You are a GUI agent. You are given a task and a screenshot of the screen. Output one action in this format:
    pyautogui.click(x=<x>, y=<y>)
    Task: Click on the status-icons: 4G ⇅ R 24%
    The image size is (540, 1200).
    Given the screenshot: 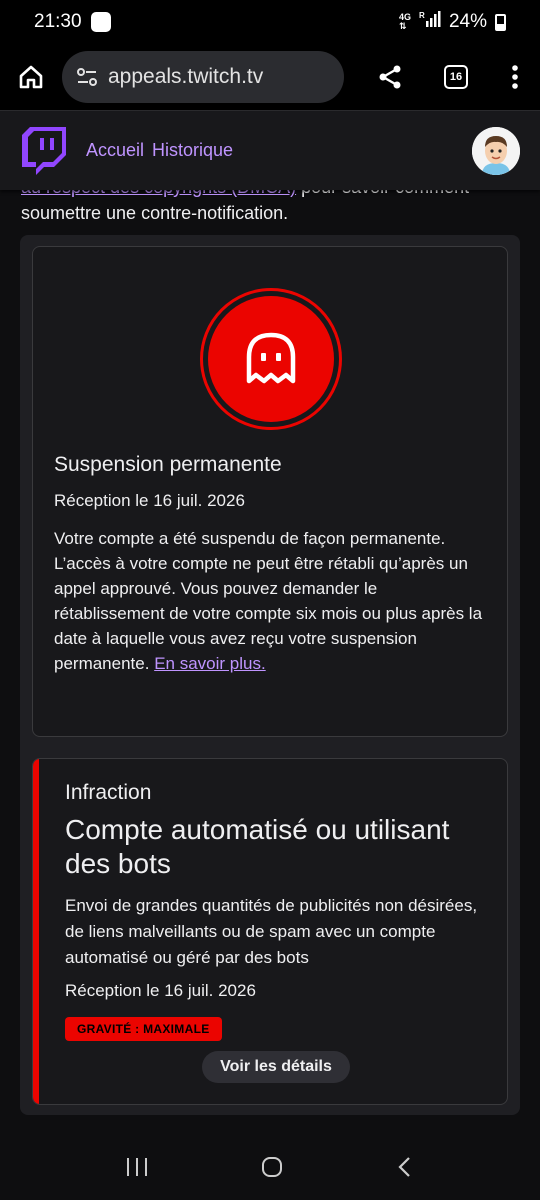 What is the action you would take?
    pyautogui.click(x=452, y=22)
    